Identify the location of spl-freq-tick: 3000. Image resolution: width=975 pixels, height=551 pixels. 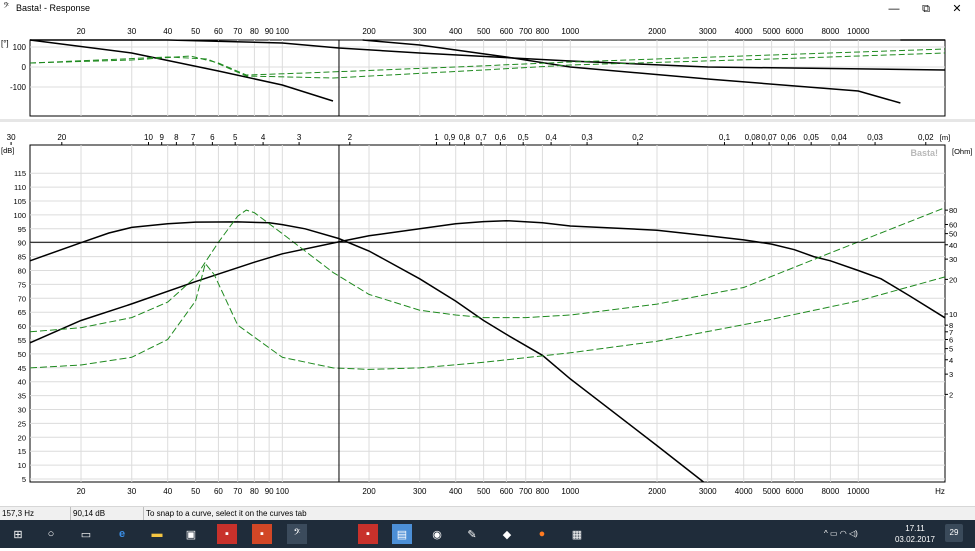
(708, 491).